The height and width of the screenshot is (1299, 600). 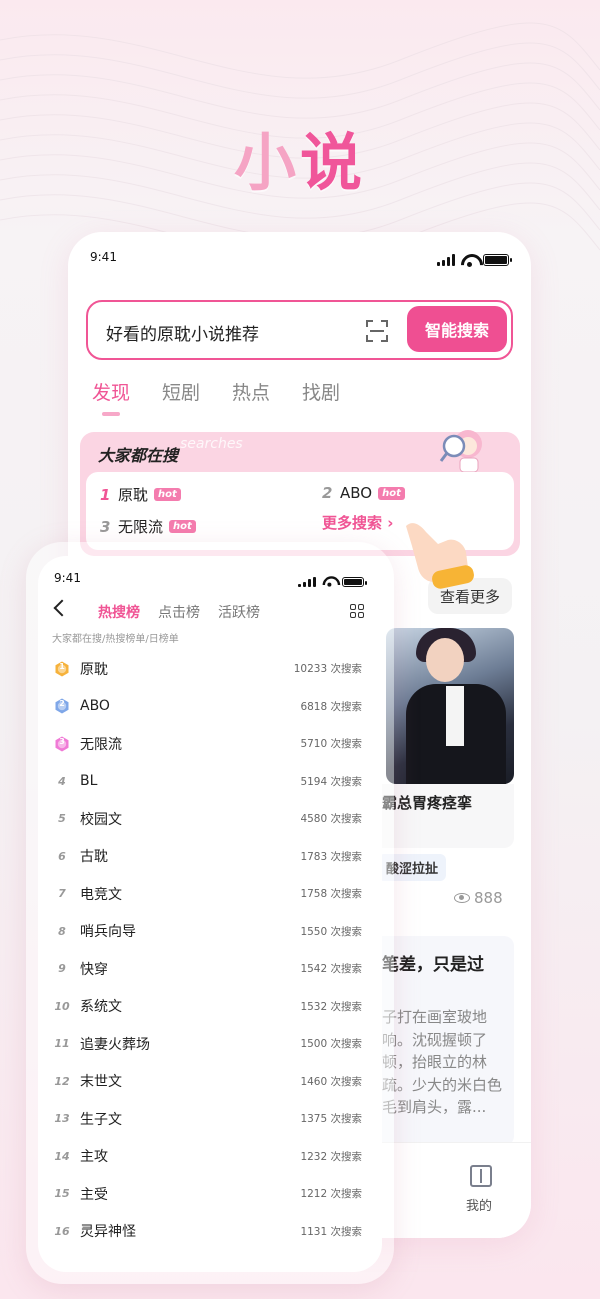 What do you see at coordinates (62, 1081) in the screenshot?
I see `rank-number: 12` at bounding box center [62, 1081].